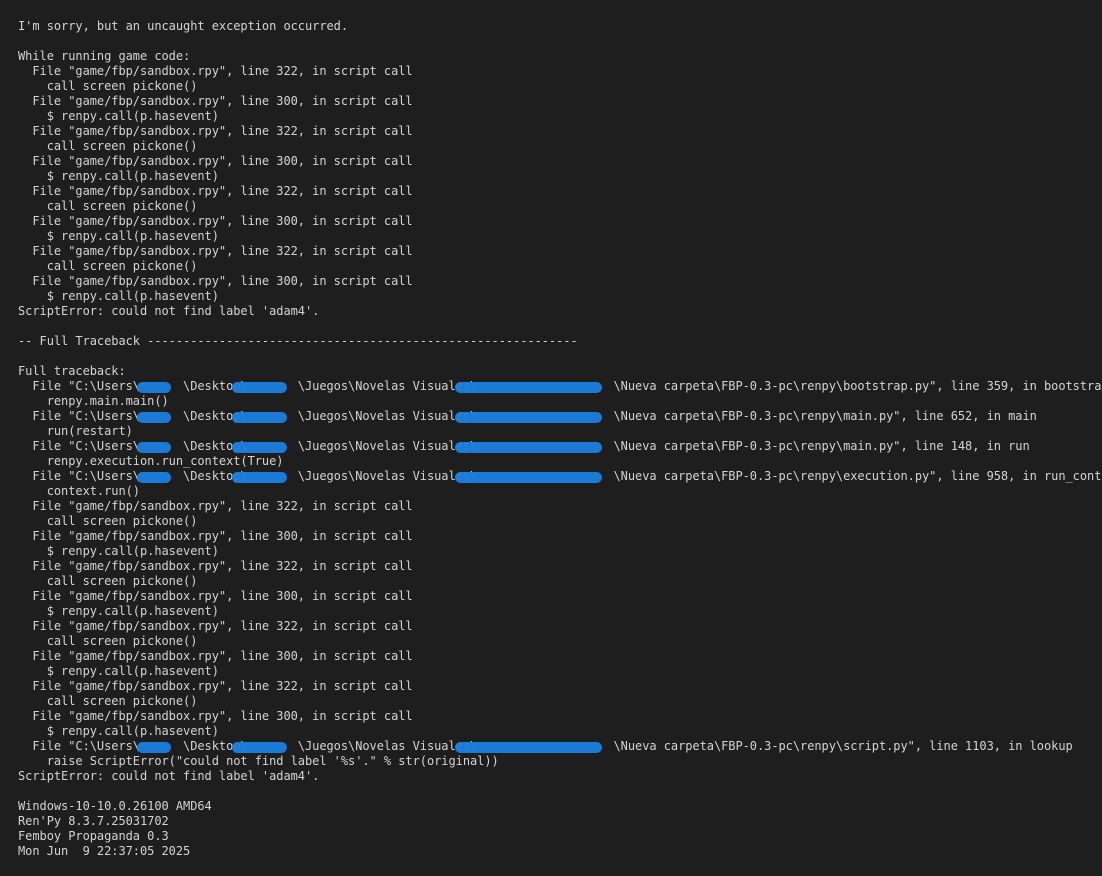 This screenshot has height=876, width=1102. What do you see at coordinates (93, 401) in the screenshot?
I see `log-line: renpy.main.main()` at bounding box center [93, 401].